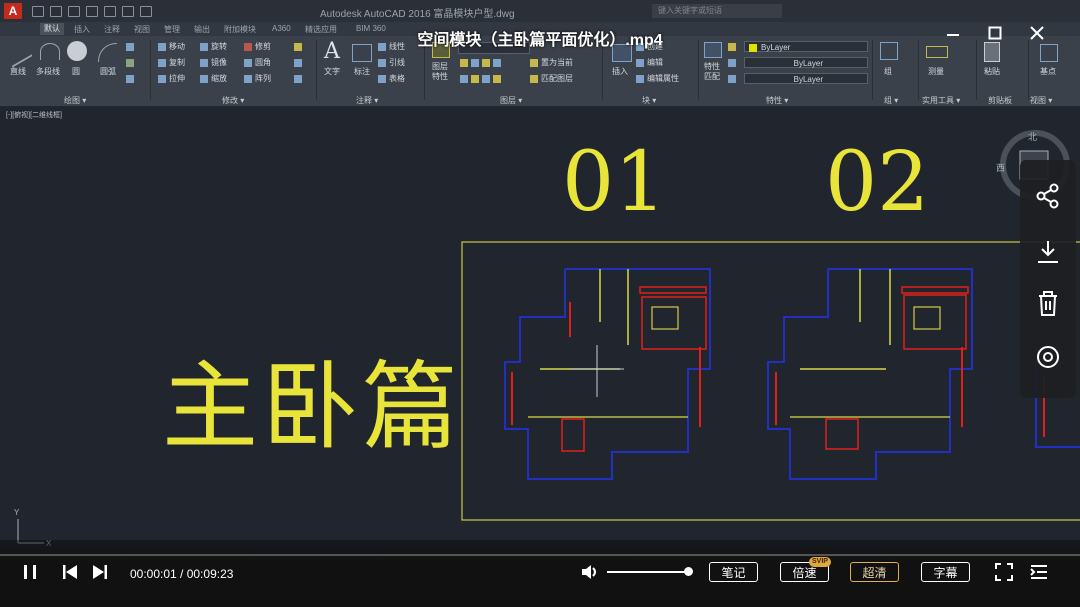 The width and height of the screenshot is (1080, 607). I want to click on layer-properties-label: 图层特性, so click(443, 72).